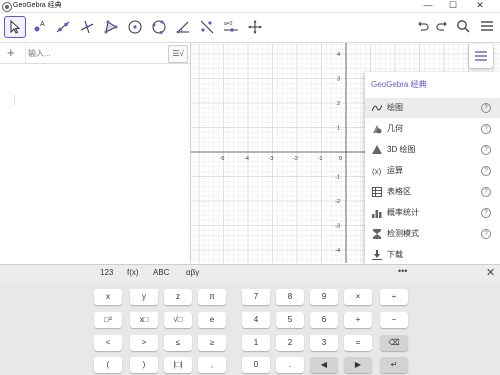 The height and width of the screenshot is (375, 500). I want to click on menu-item-exam-mode: 检测模式 ?, so click(432, 234).